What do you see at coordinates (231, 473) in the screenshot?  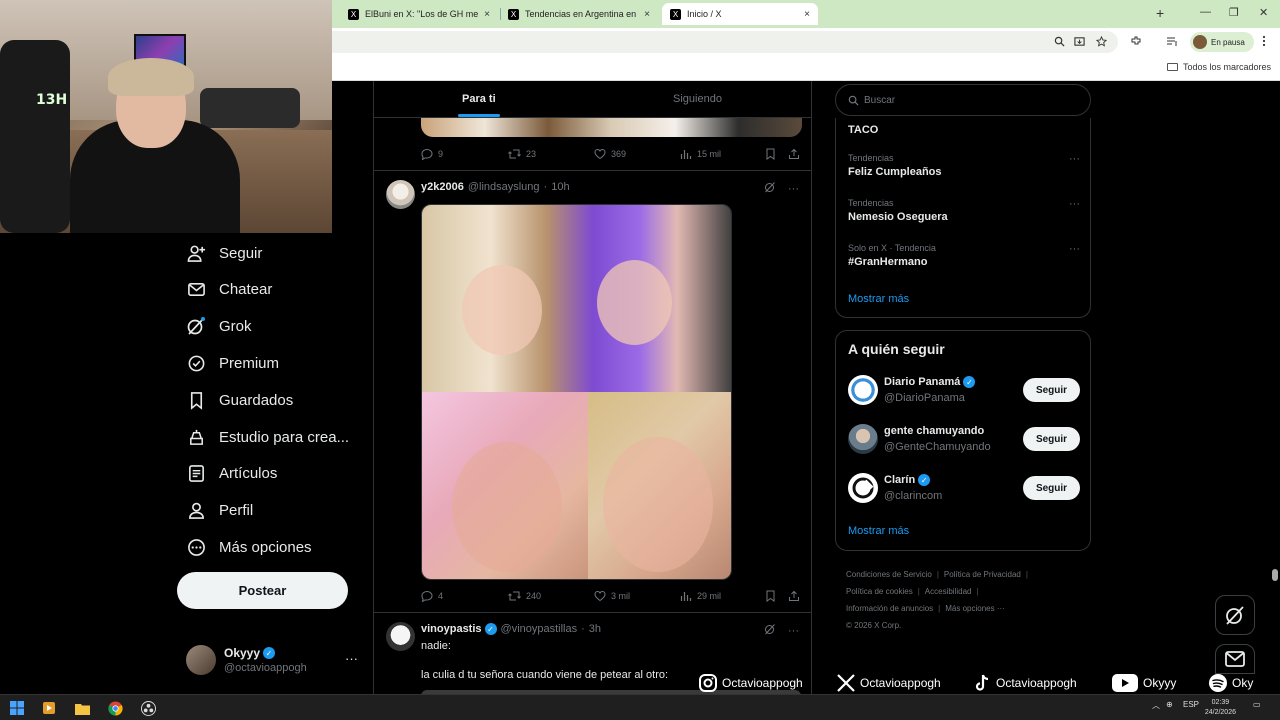 I see `nav-item-articles: Artículos` at bounding box center [231, 473].